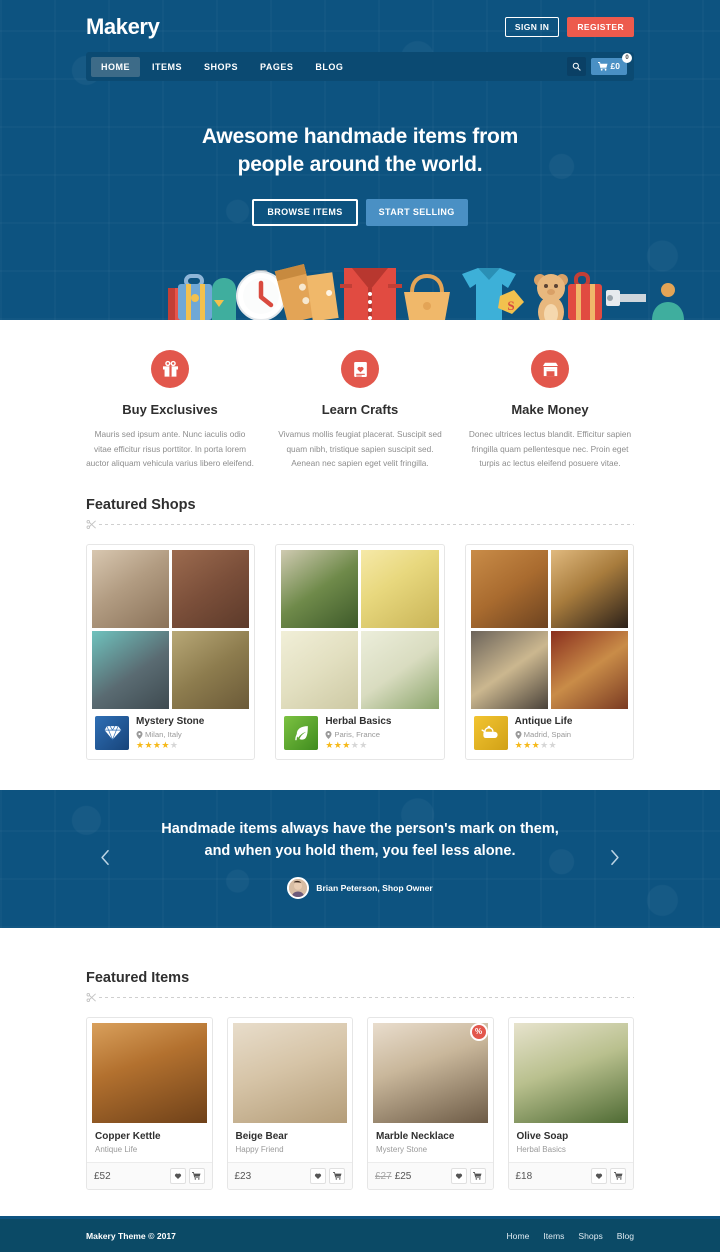 The height and width of the screenshot is (1252, 720). What do you see at coordinates (524, 1176) in the screenshot?
I see `item-price-current: £18` at bounding box center [524, 1176].